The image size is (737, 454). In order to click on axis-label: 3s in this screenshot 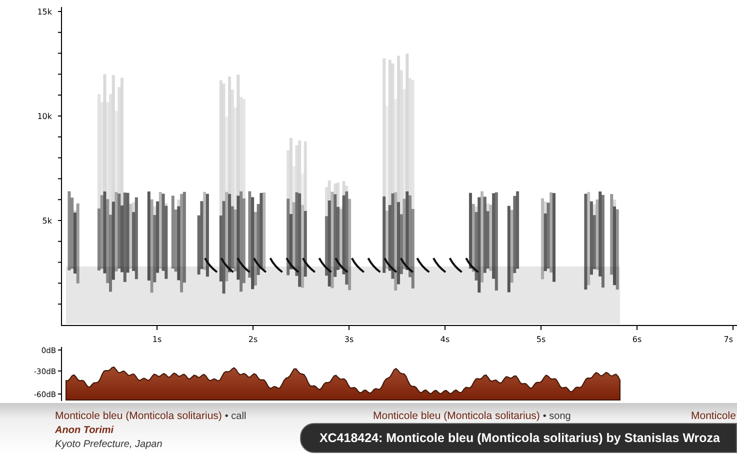, I will do `click(349, 339)`.